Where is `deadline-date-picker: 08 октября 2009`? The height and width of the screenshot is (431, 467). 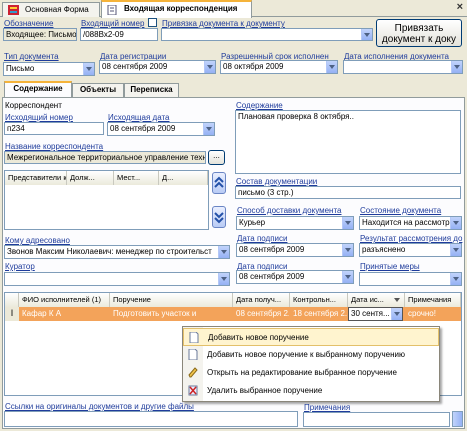
deadline-date-picker: 08 октября 2009 is located at coordinates (279, 67).